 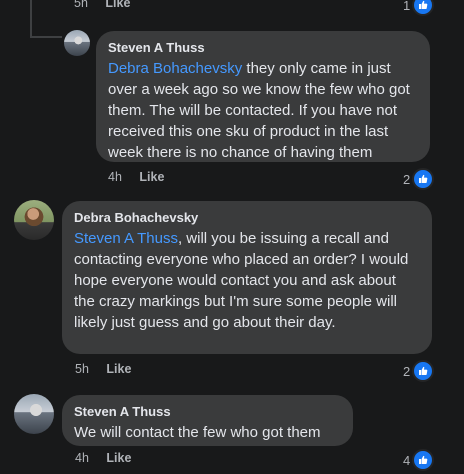 I want to click on reaction-number: 4, so click(x=407, y=460).